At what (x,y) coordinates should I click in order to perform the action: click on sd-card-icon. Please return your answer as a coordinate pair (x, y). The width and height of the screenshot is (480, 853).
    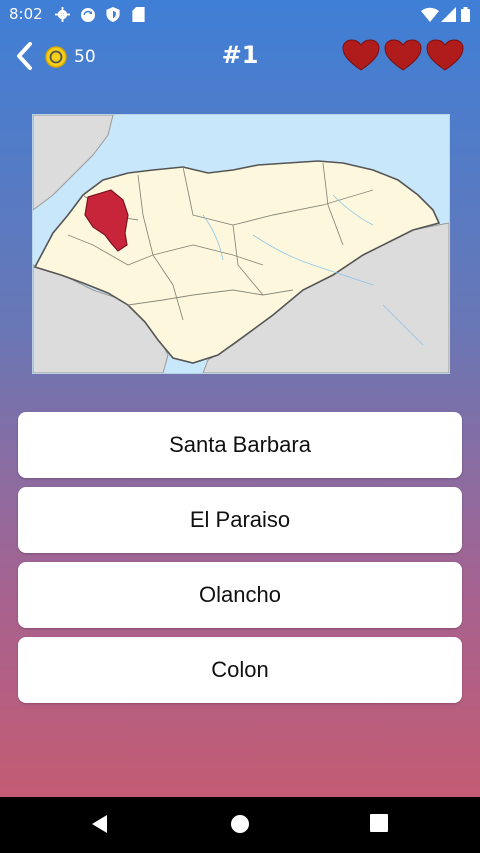
    Looking at the image, I should click on (138, 14).